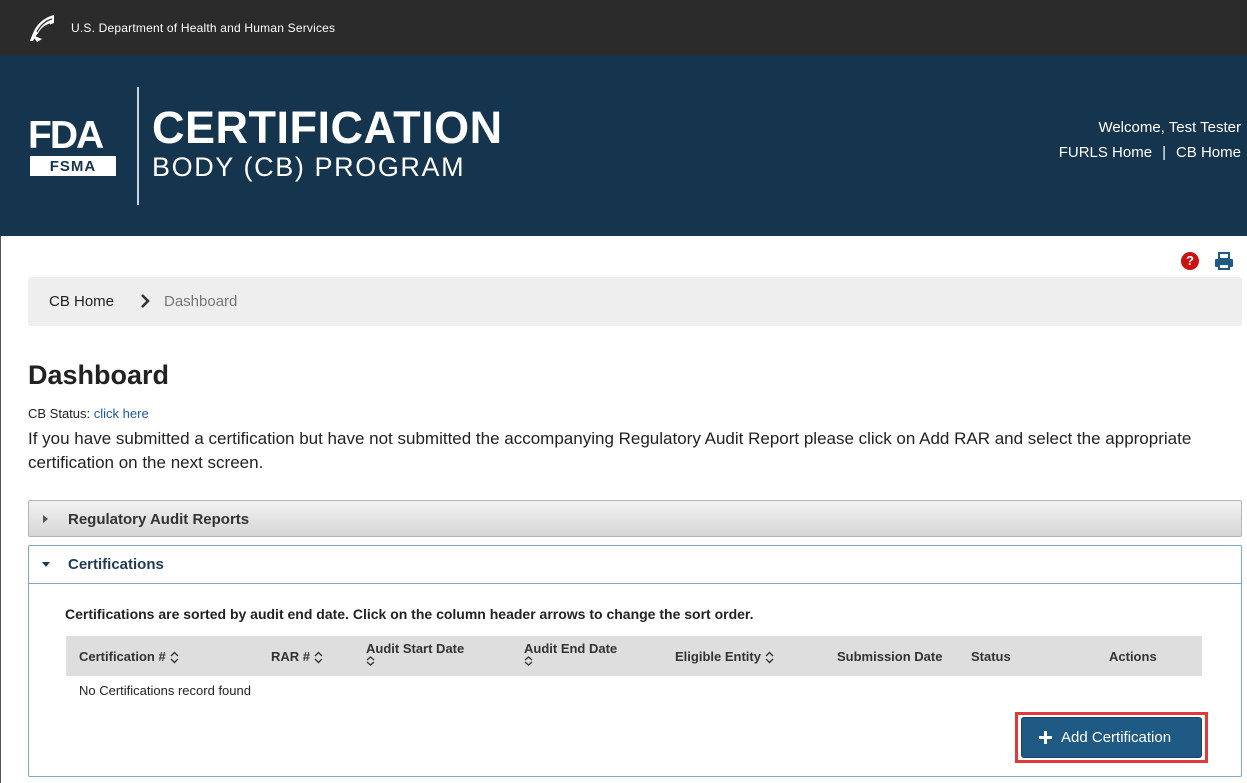 This screenshot has height=783, width=1247. What do you see at coordinates (138, 146) in the screenshot?
I see `banner-divider` at bounding box center [138, 146].